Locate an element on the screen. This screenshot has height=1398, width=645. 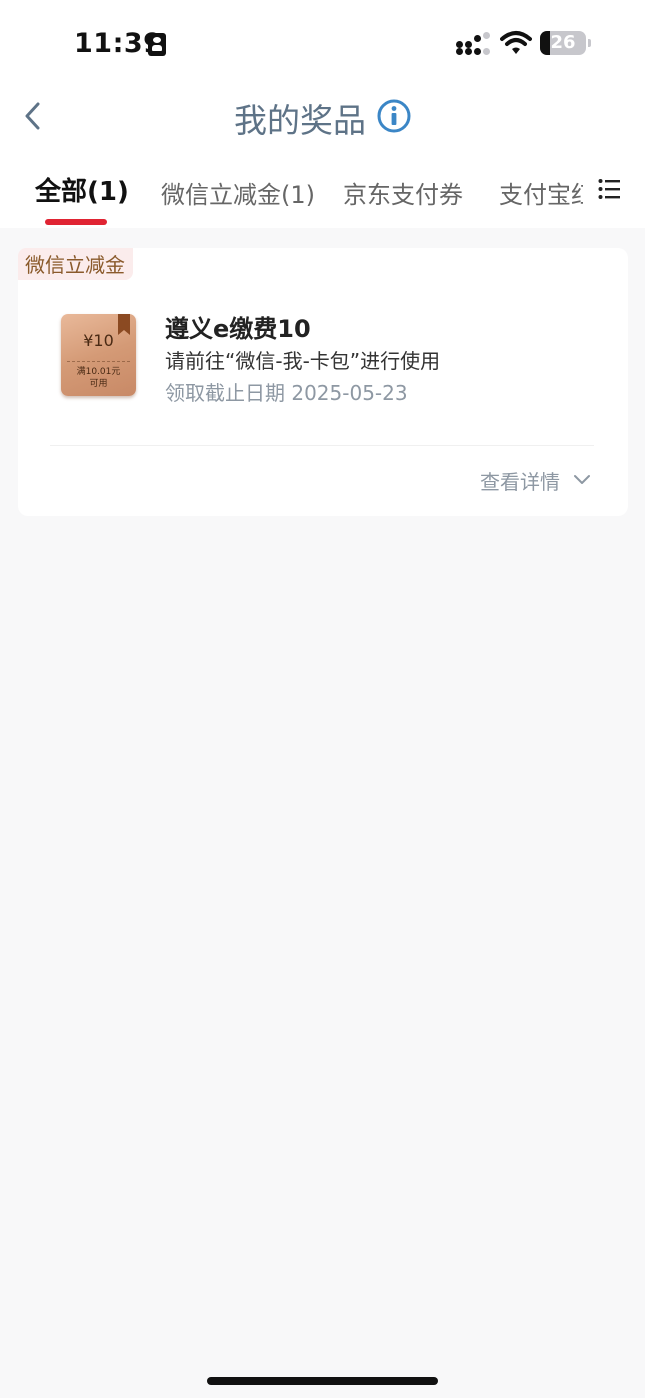
prize-usage: 请前往“微信-我-卡包”进行使用 is located at coordinates (303, 361).